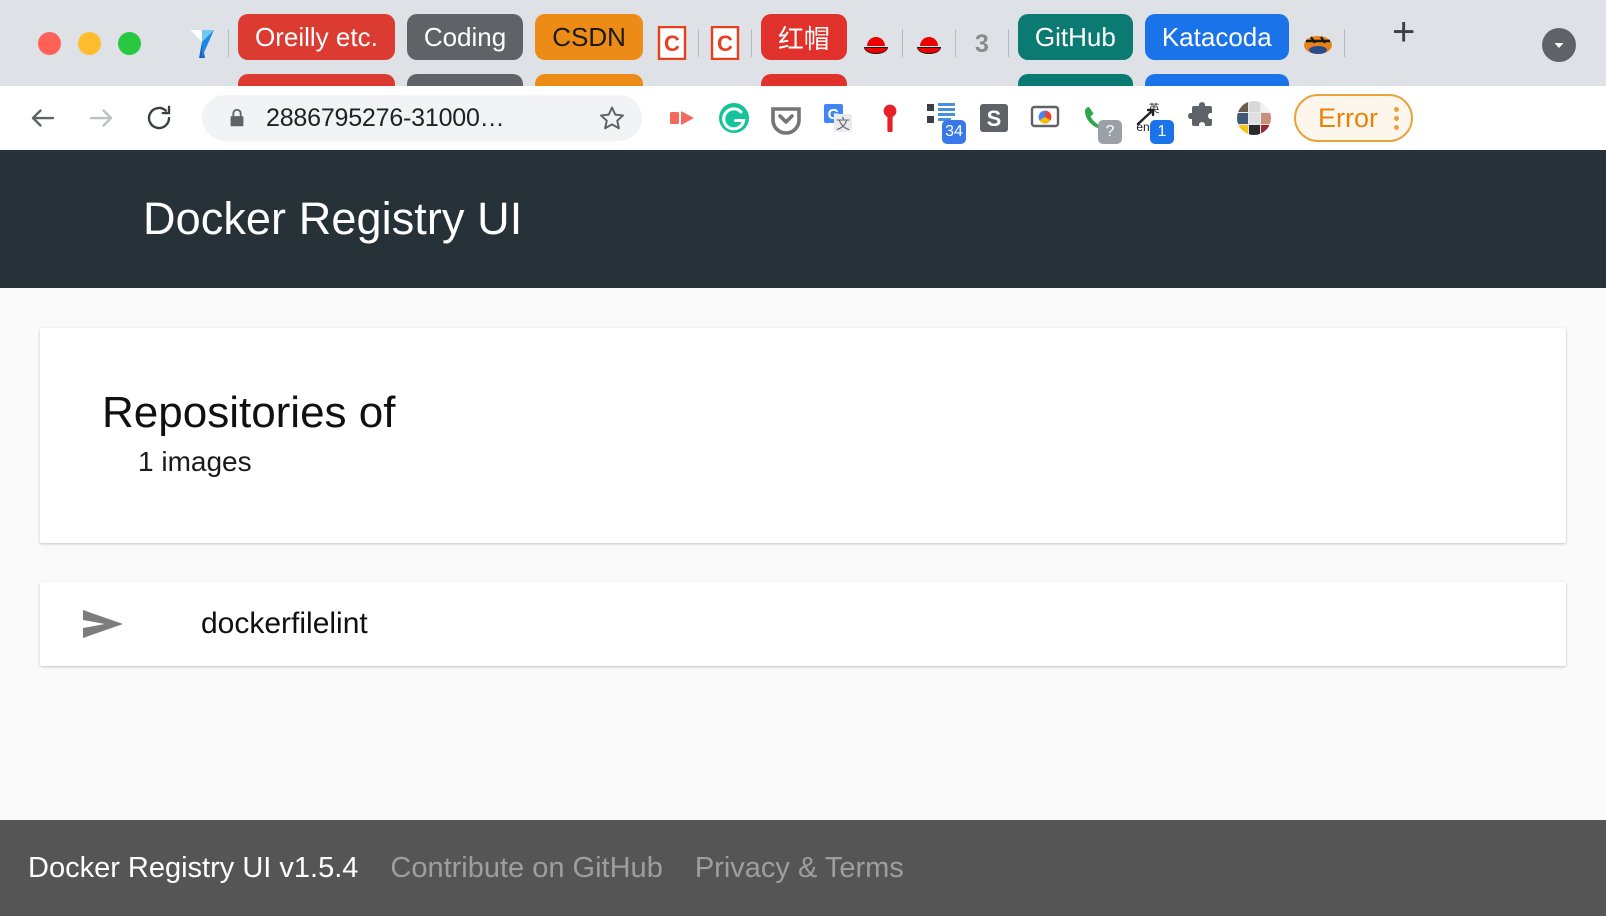 The height and width of the screenshot is (916, 1606). Describe the element at coordinates (49, 43) in the screenshot. I see `close-window-button` at that location.